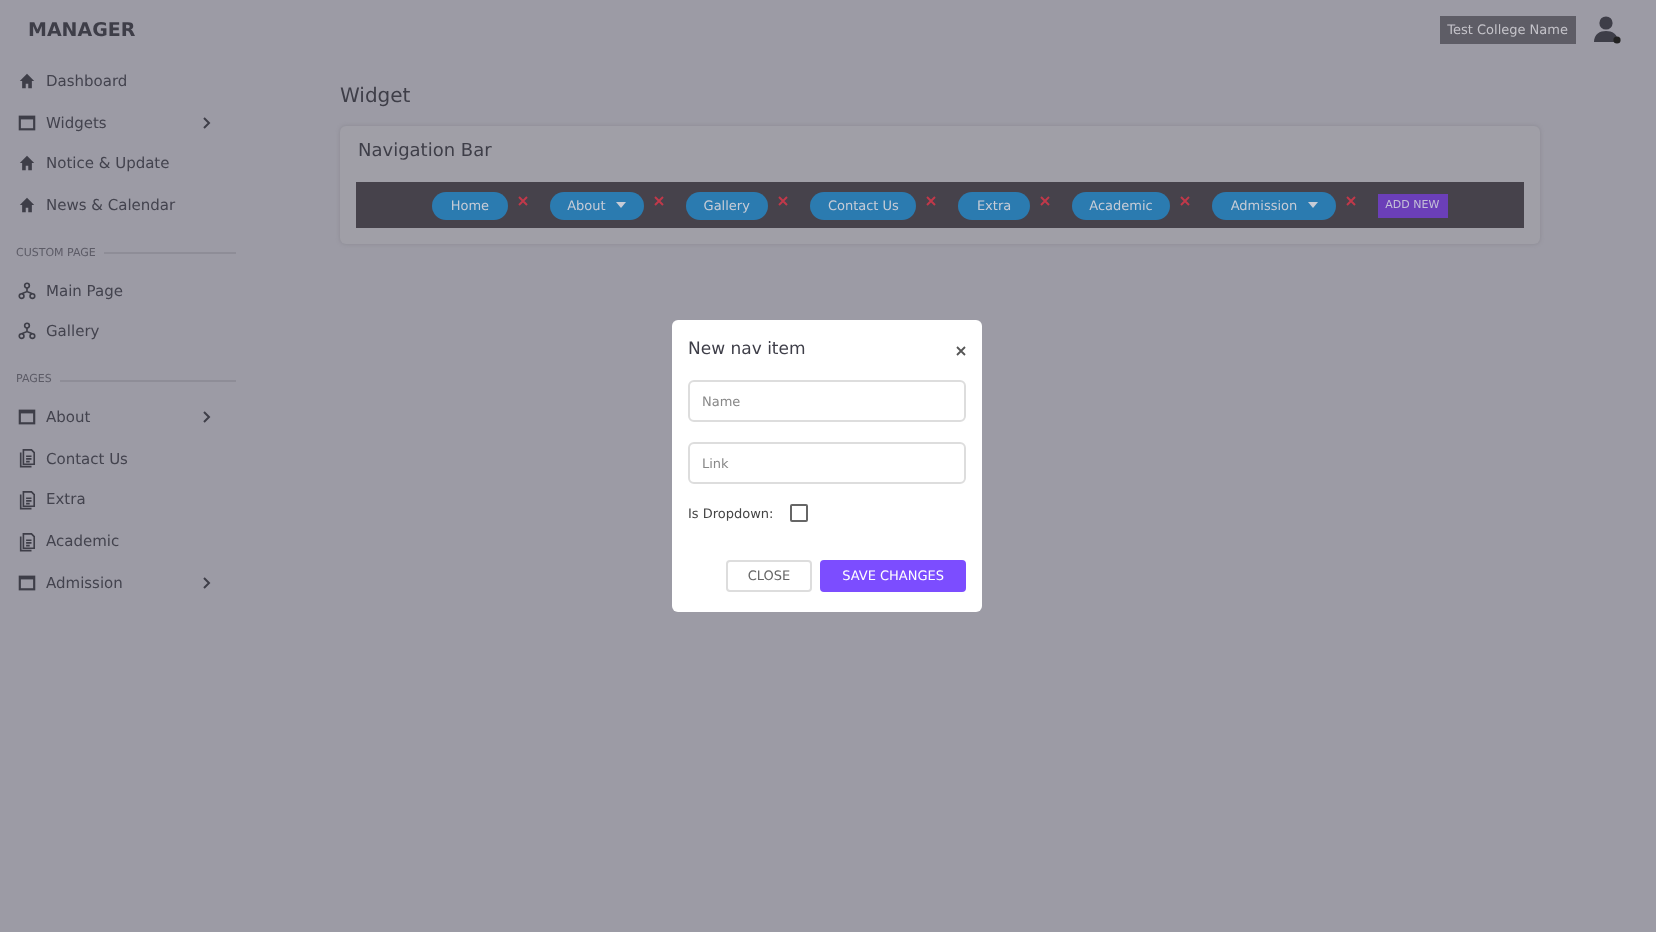 This screenshot has width=1656, height=932. I want to click on brand-title: MANAGER, so click(82, 32).